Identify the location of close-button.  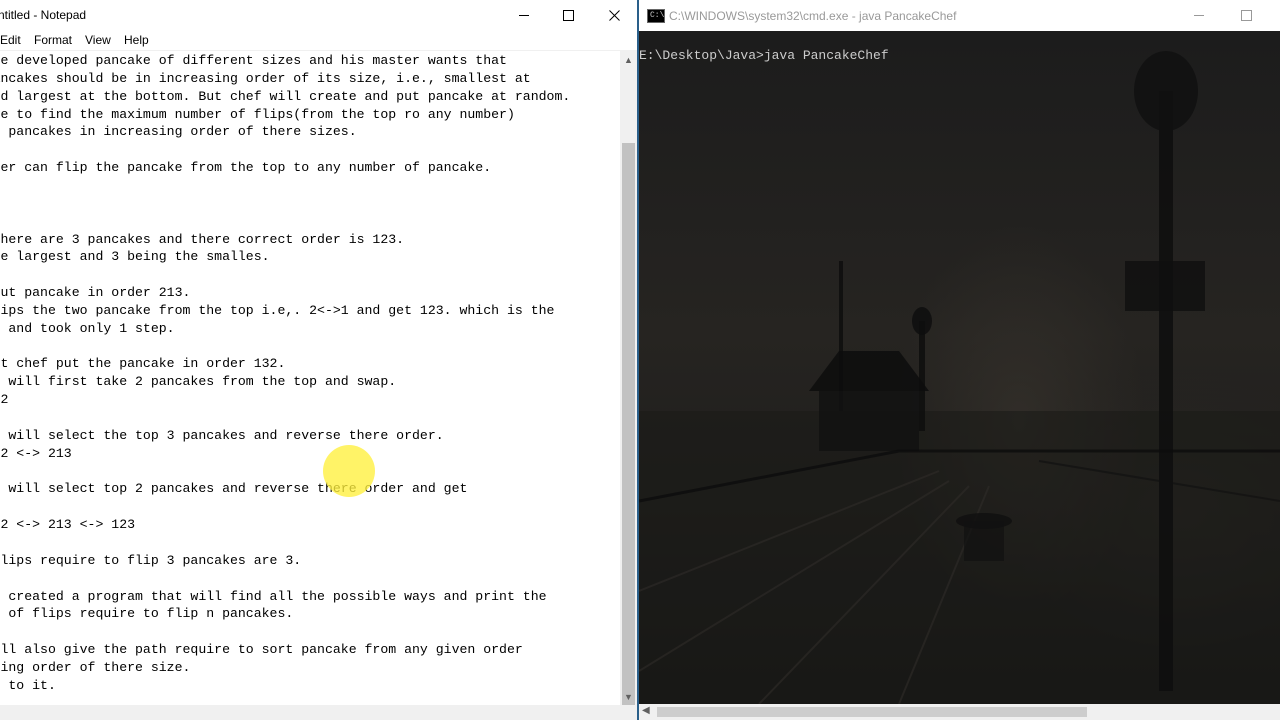
(614, 15).